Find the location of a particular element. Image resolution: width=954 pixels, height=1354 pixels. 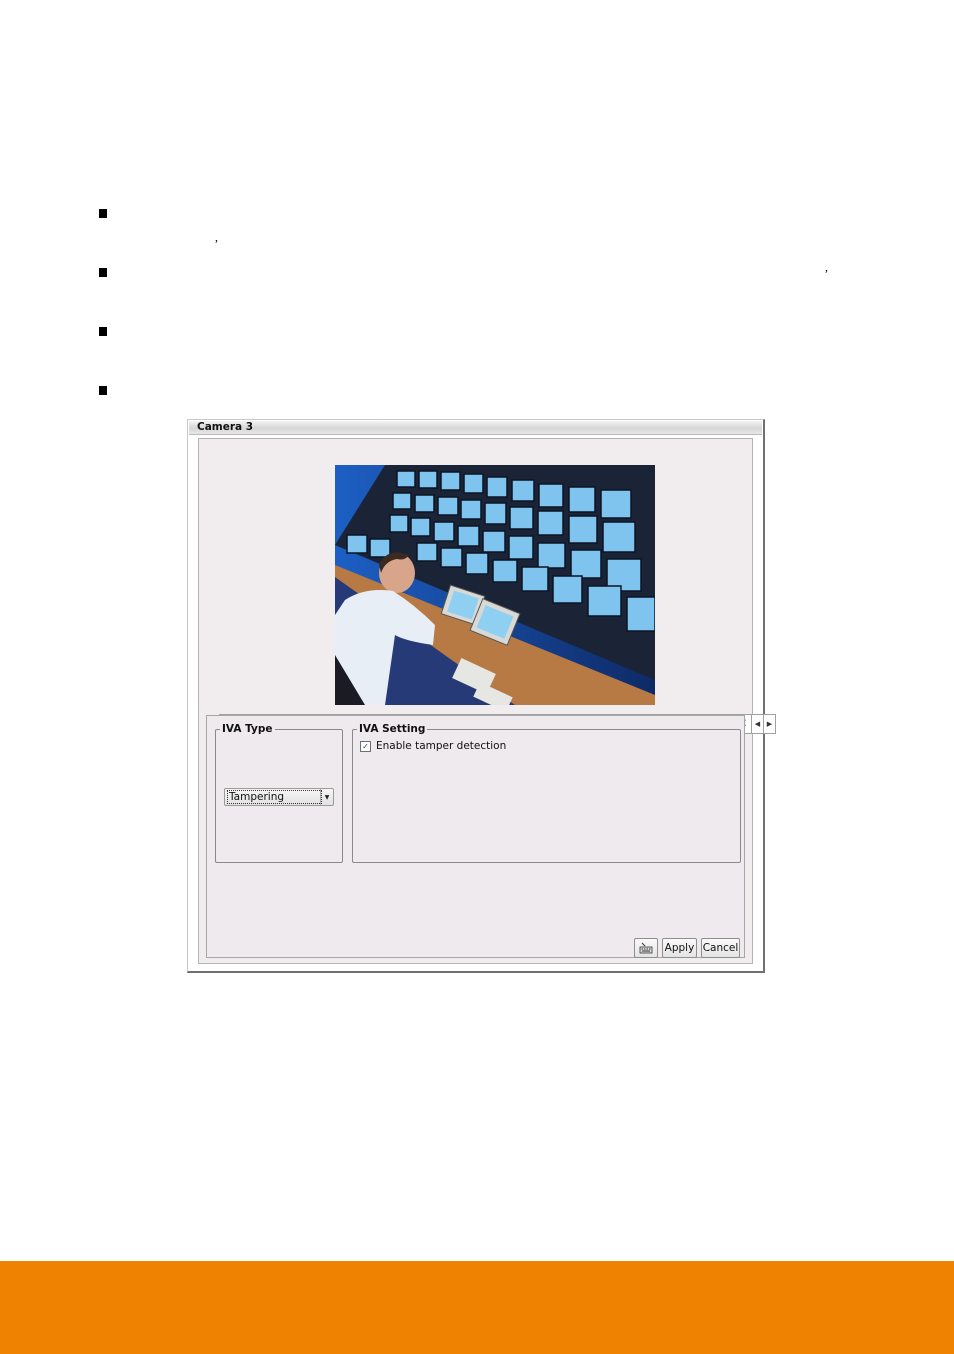

tab-scroll-buttons: ◀ ▶ is located at coordinates (763, 724).